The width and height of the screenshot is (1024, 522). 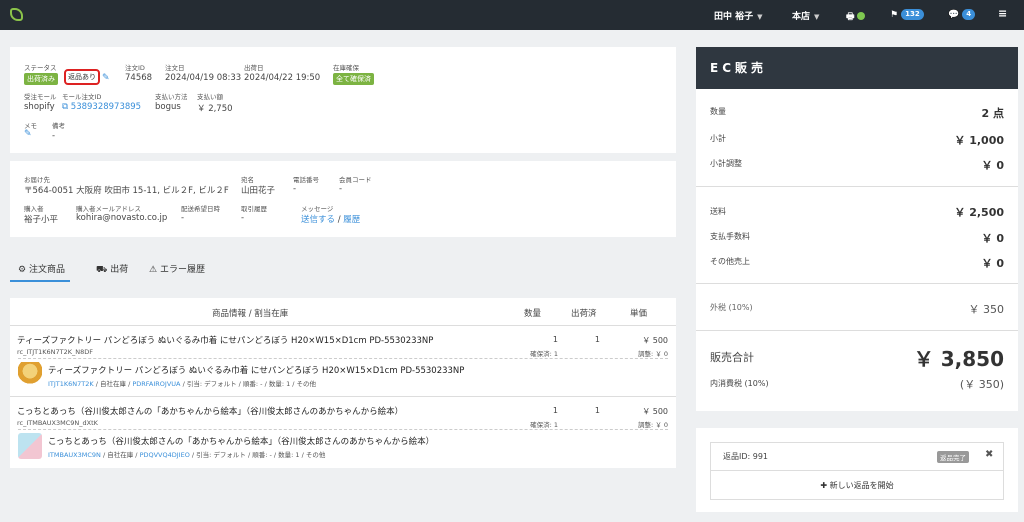 What do you see at coordinates (57, 423) in the screenshot?
I see `product-code: rc_ITMBAUX3MC9N_dXtK` at bounding box center [57, 423].